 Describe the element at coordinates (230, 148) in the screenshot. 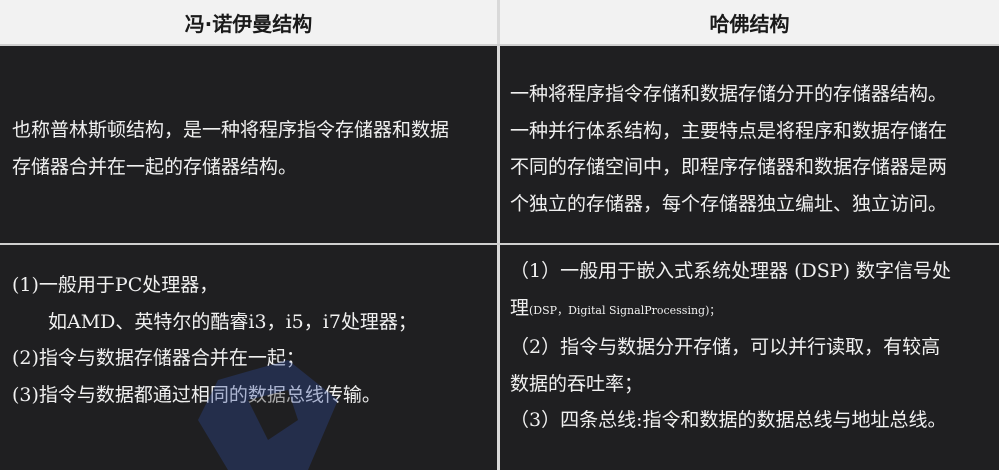

I see `von-neumann-definition: 也称普林斯顿结构，是一种将程序指令存储器和数据 存储器合并在一起的存储器结构。` at that location.